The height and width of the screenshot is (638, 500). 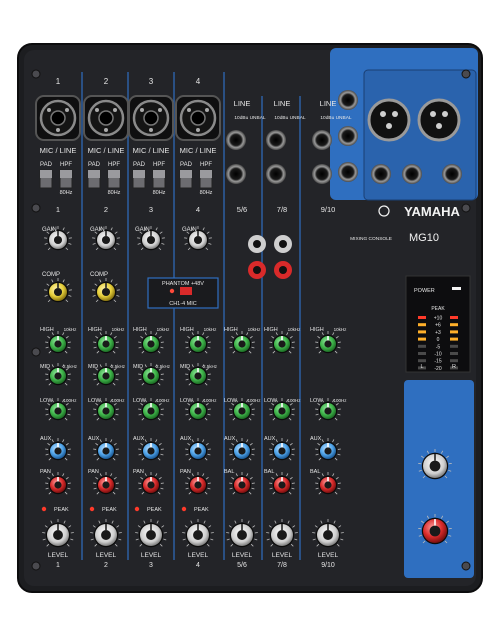 I want to click on stereo-channel-number: 5/6, so click(x=242, y=209).